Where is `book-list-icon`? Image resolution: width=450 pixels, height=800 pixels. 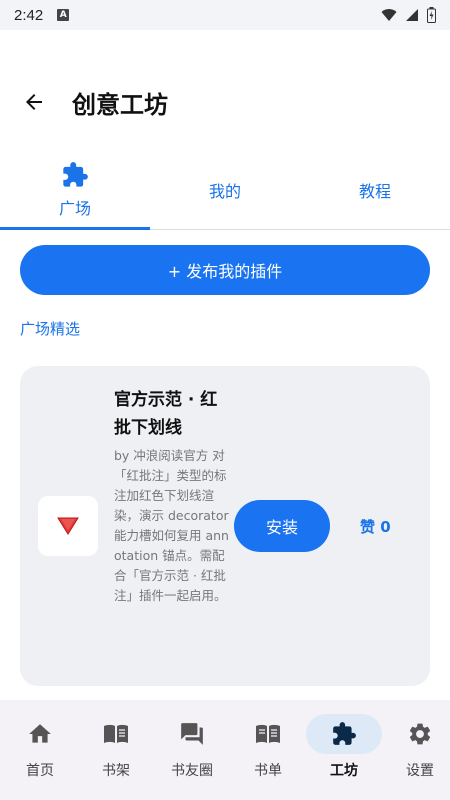
book-list-icon is located at coordinates (268, 733).